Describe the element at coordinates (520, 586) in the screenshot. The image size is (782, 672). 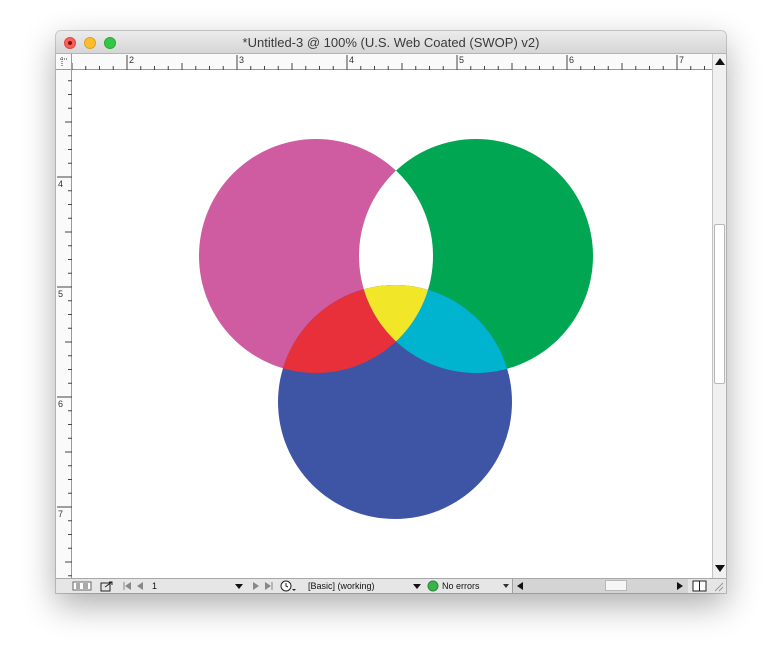
I see `scroll-left-icon` at that location.